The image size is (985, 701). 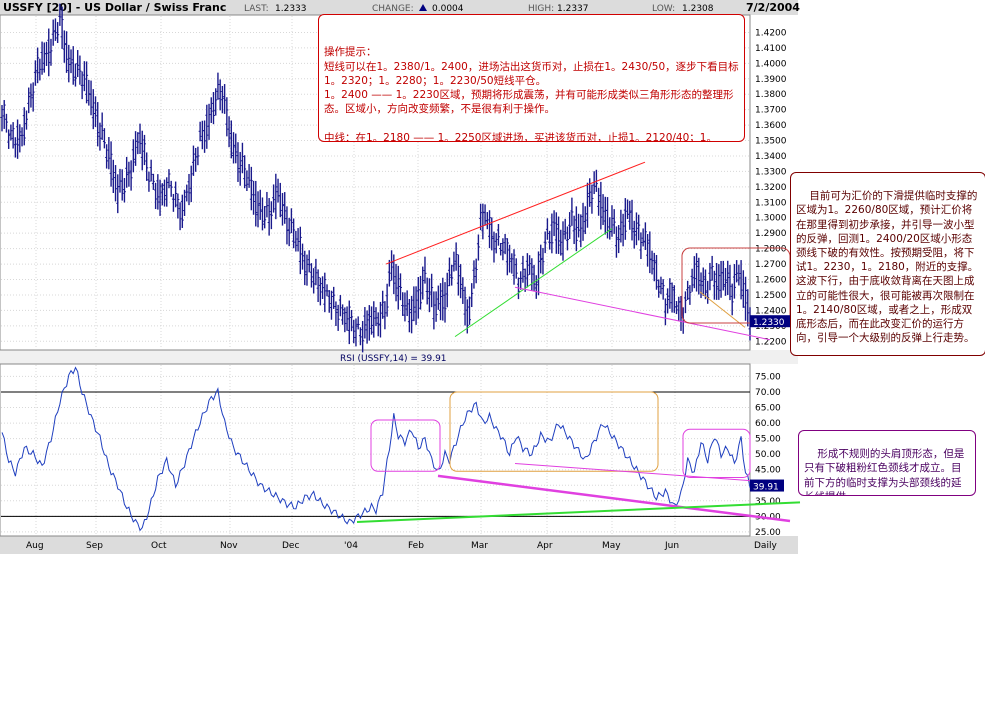 What do you see at coordinates (698, 9) in the screenshot?
I see `header-low-value: 1.2308` at bounding box center [698, 9].